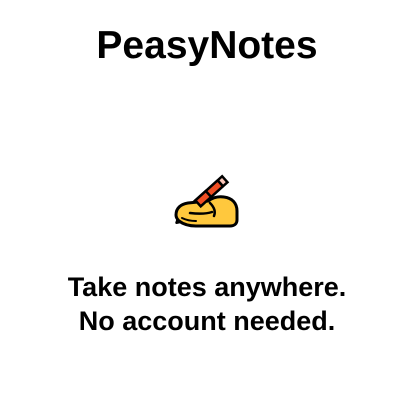 The height and width of the screenshot is (408, 414). Describe the element at coordinates (207, 45) in the screenshot. I see `app-title: PeasyNotes` at that location.